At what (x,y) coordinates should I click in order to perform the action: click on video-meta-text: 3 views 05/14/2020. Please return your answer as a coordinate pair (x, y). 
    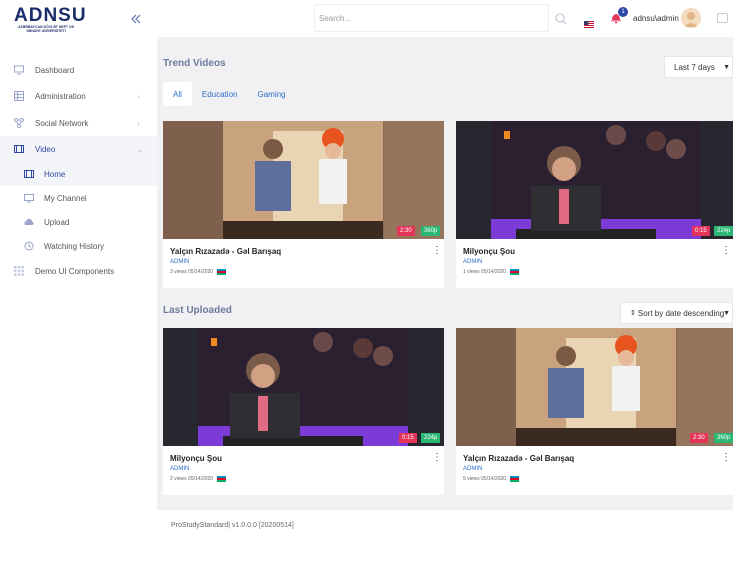
    Looking at the image, I should click on (192, 272).